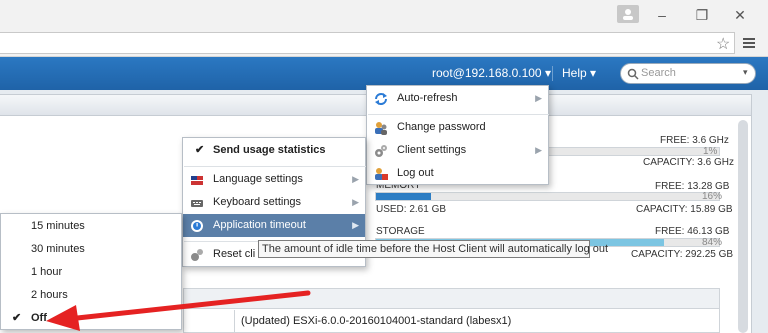  What do you see at coordinates (743, 226) in the screenshot?
I see `scrollbar` at bounding box center [743, 226].